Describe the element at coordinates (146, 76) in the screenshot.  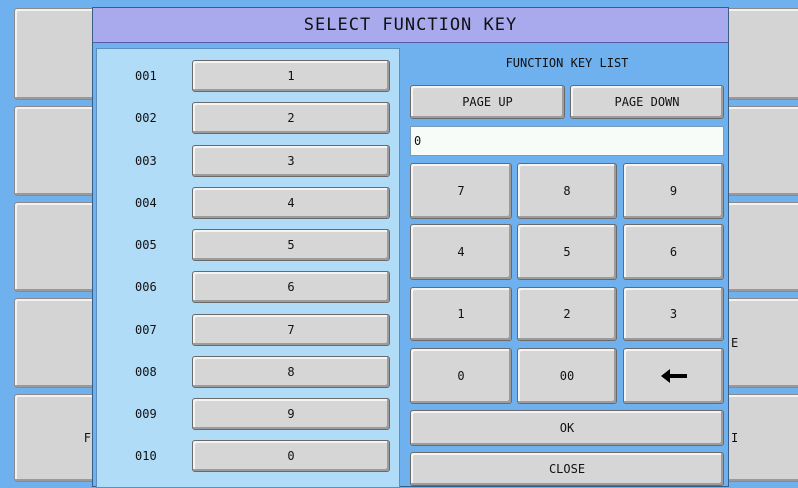
I see `list-item-number: 001` at that location.